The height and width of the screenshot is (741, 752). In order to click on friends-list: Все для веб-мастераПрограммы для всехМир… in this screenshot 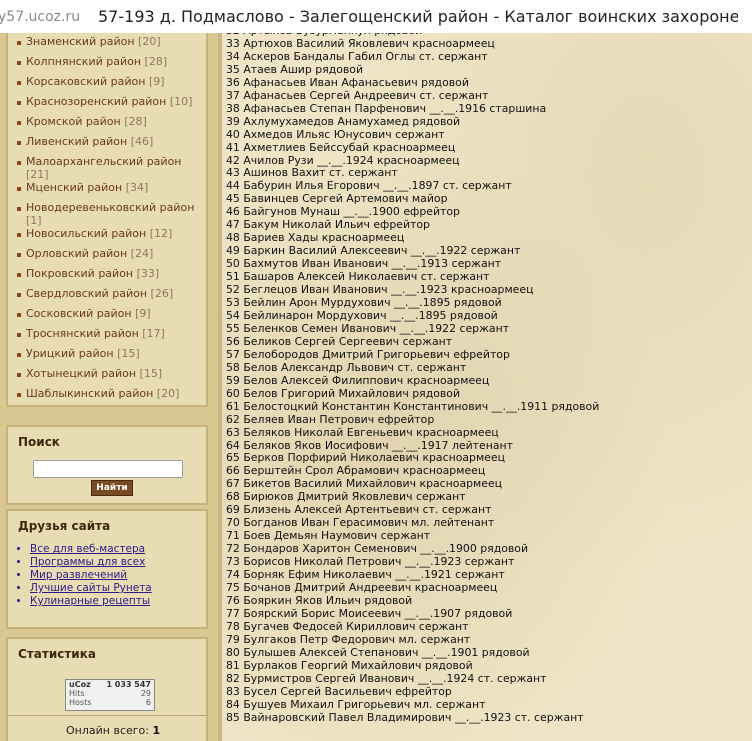, I will do `click(107, 575)`.